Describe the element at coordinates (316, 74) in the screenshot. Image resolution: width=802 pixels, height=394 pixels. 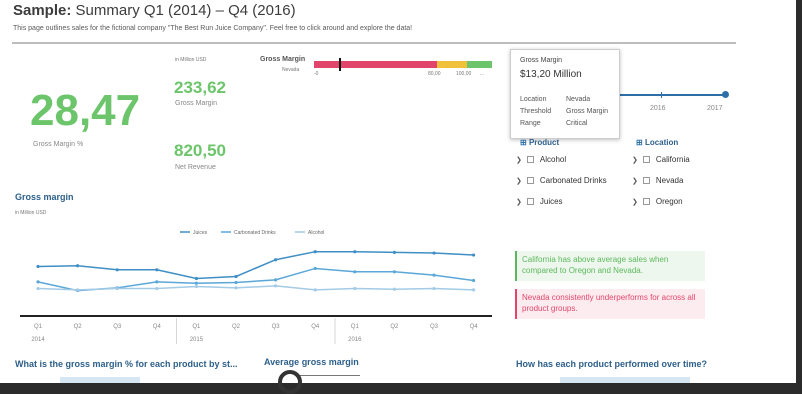
I see `bullet-scale-min: -0` at that location.